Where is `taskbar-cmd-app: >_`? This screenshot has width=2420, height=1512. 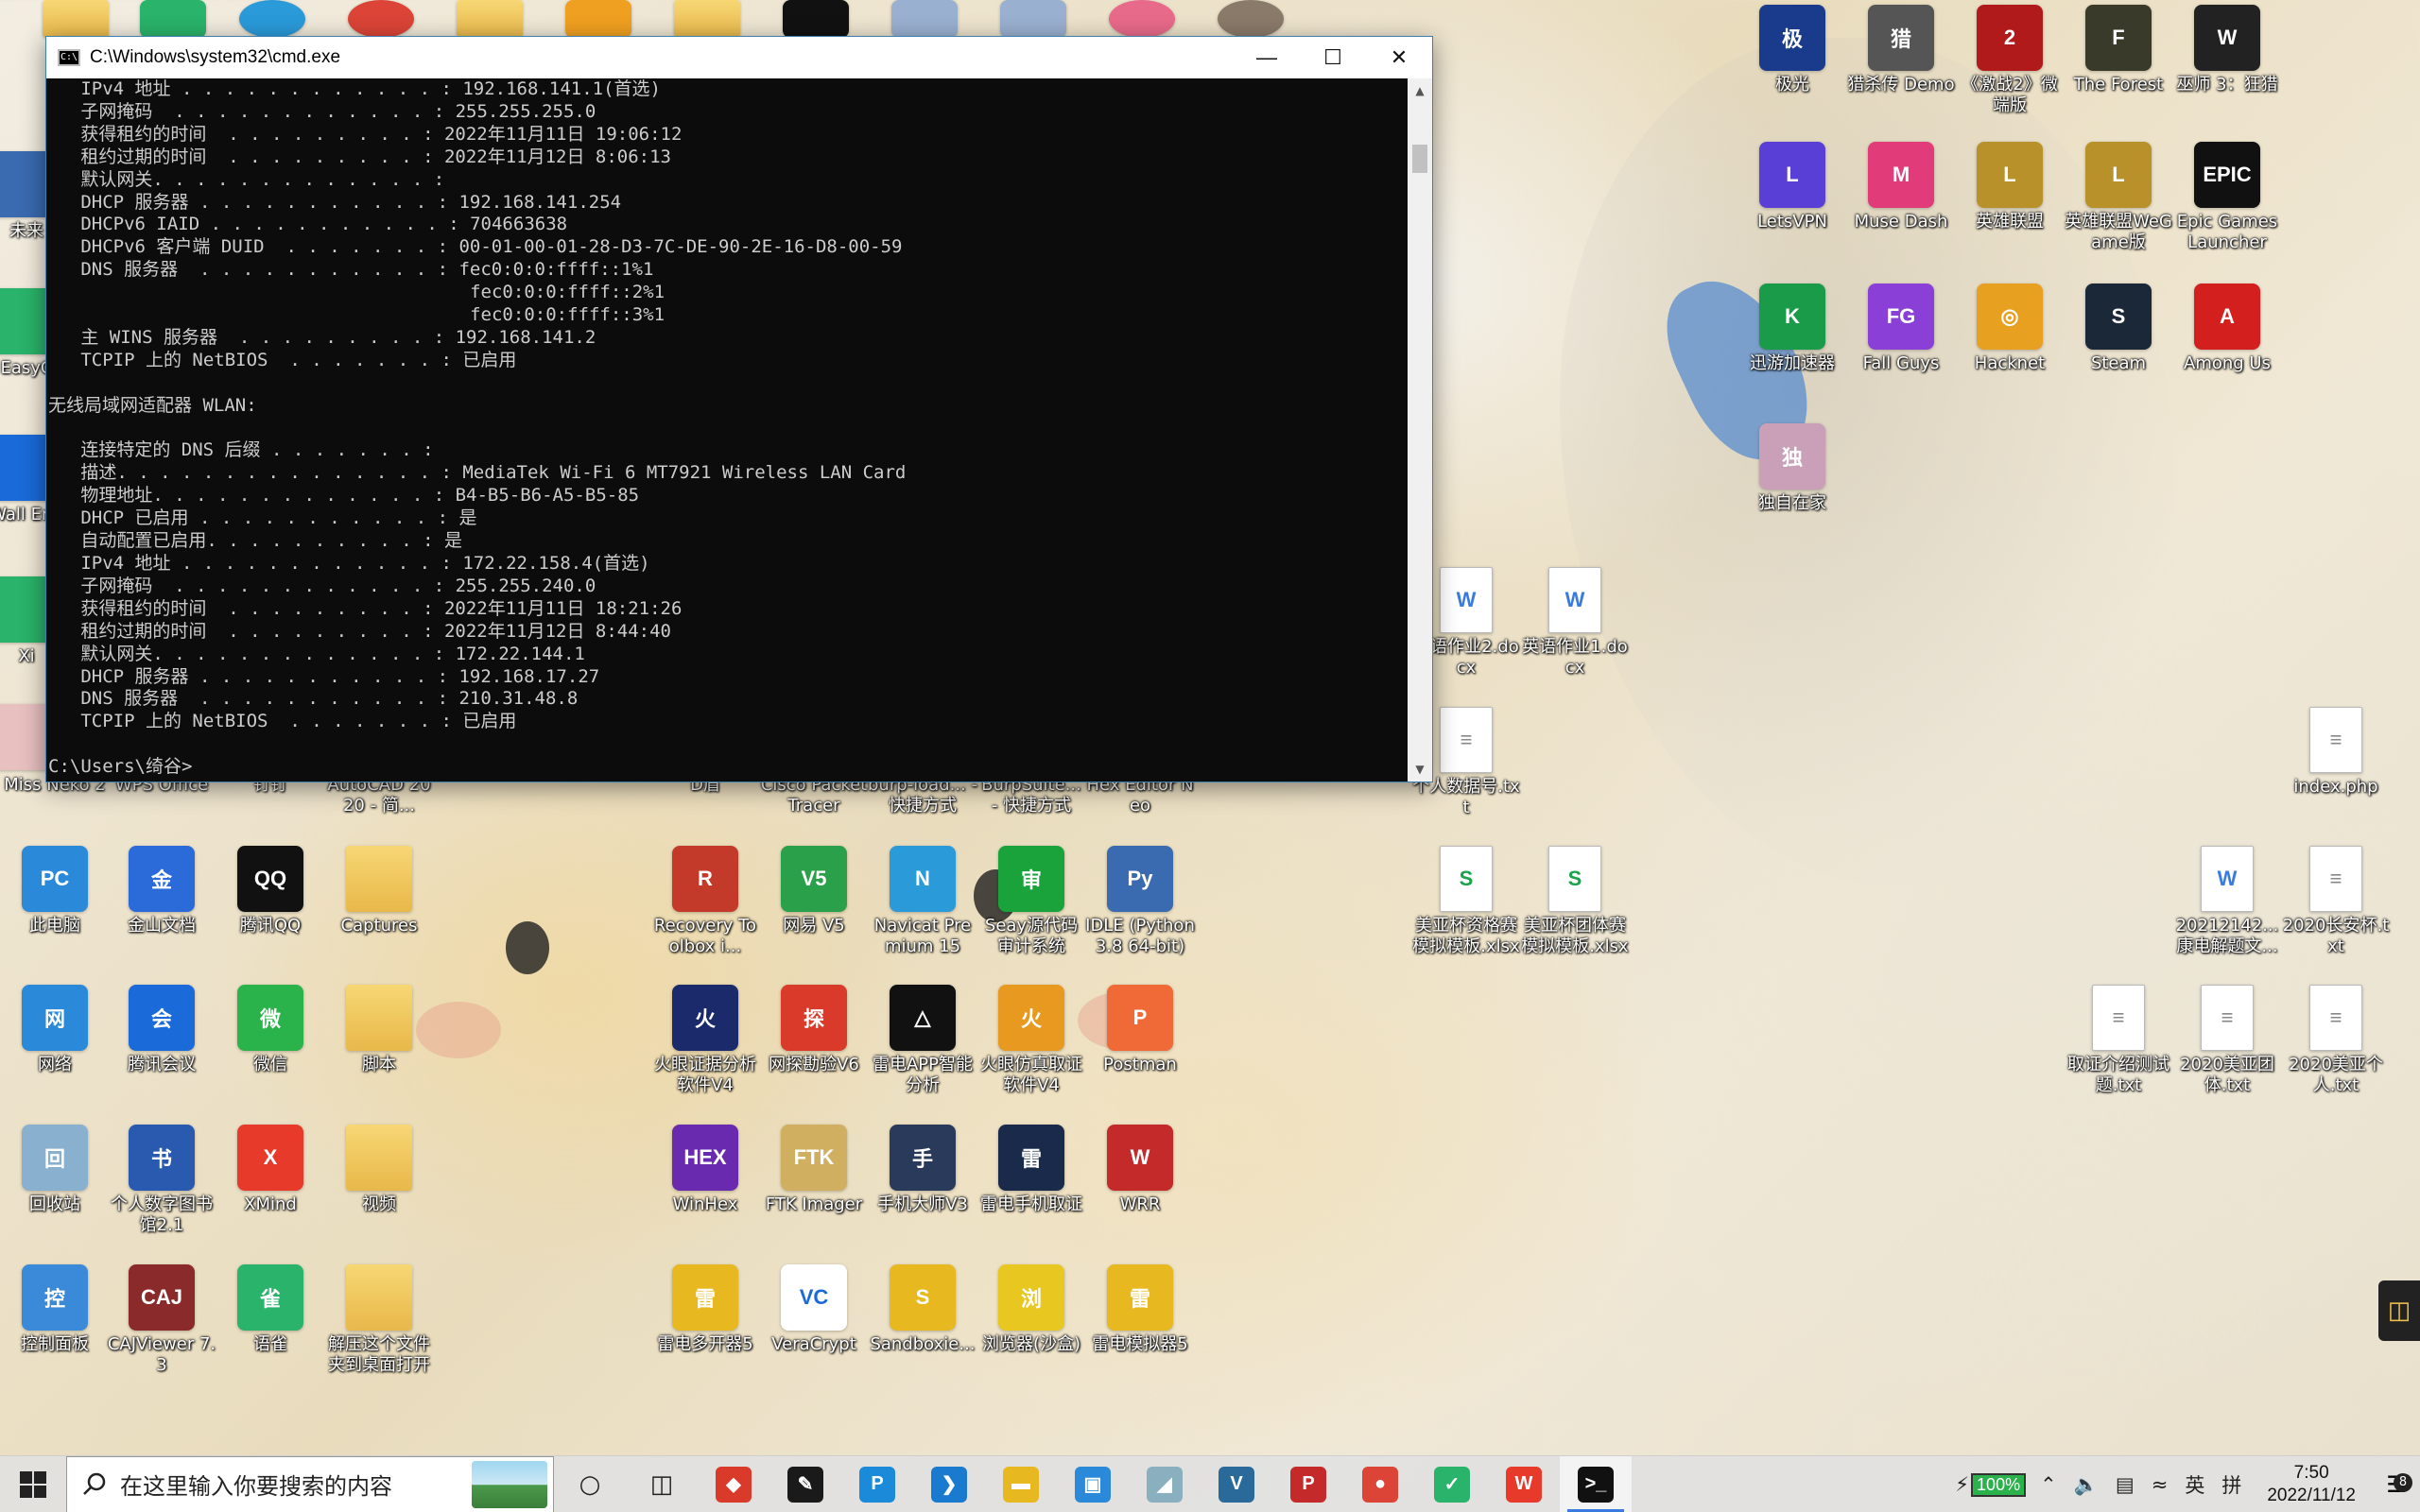
taskbar-cmd-app: >_ is located at coordinates (1596, 1483).